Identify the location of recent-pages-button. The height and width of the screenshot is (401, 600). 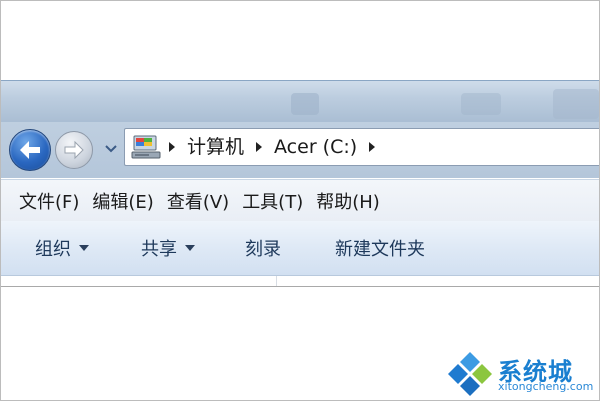
(111, 149).